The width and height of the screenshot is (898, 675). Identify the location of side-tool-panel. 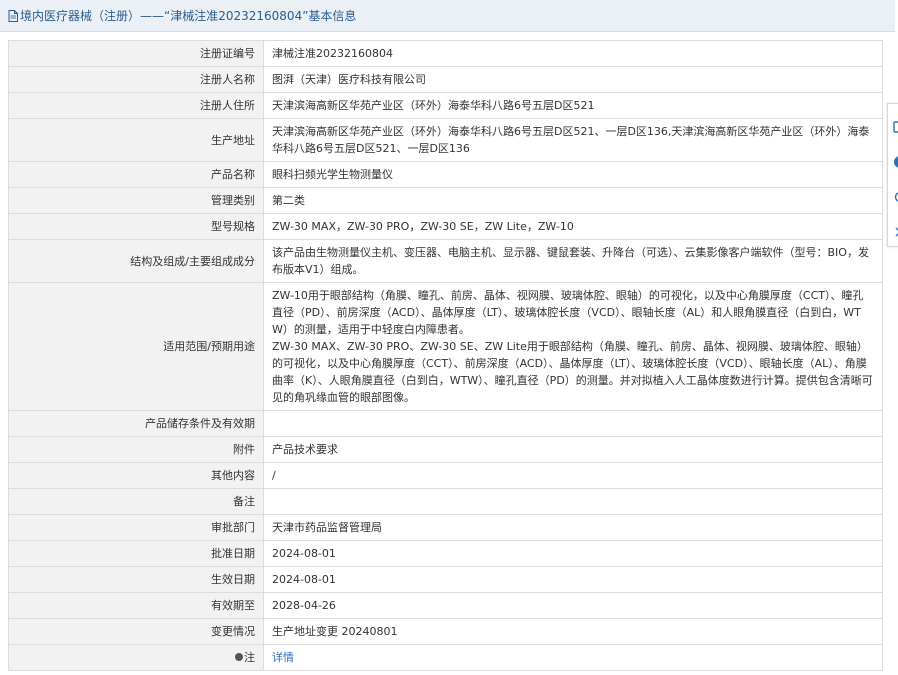
(892, 175).